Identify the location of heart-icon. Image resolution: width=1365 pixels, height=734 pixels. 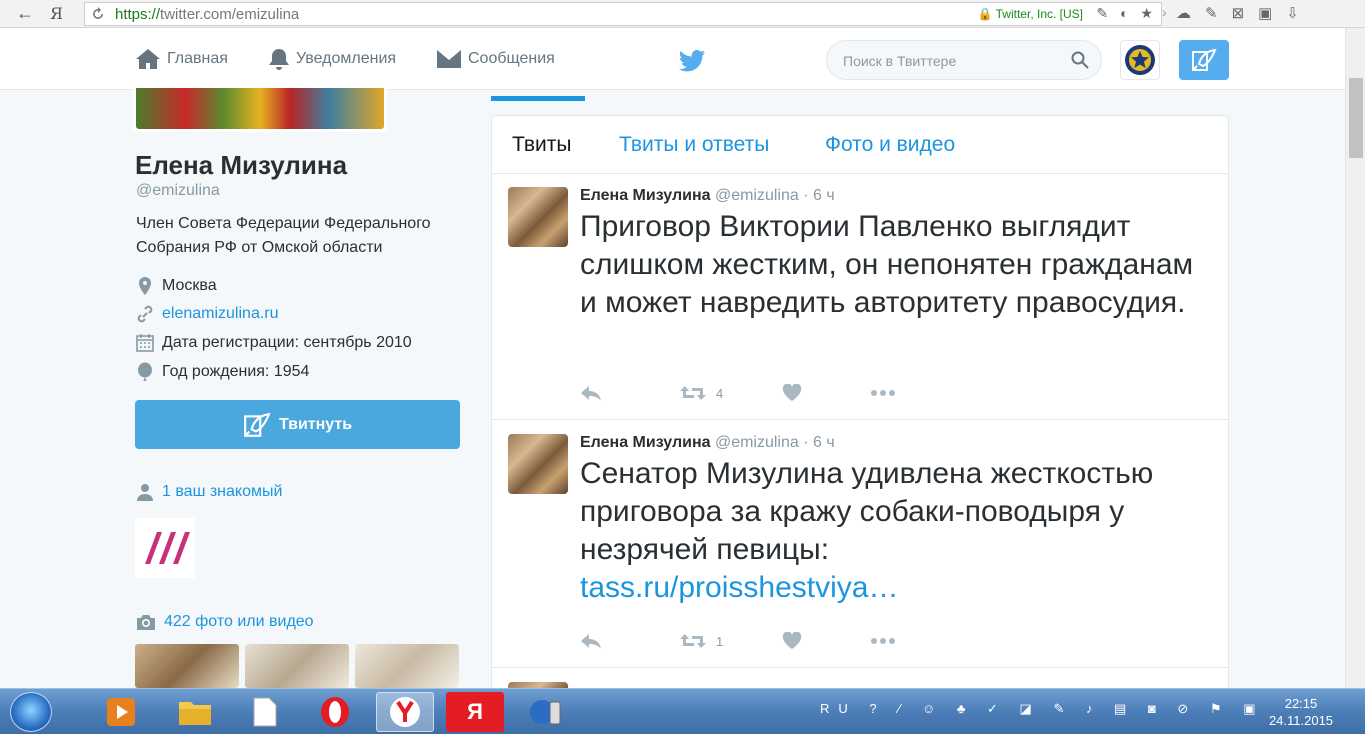
(792, 392).